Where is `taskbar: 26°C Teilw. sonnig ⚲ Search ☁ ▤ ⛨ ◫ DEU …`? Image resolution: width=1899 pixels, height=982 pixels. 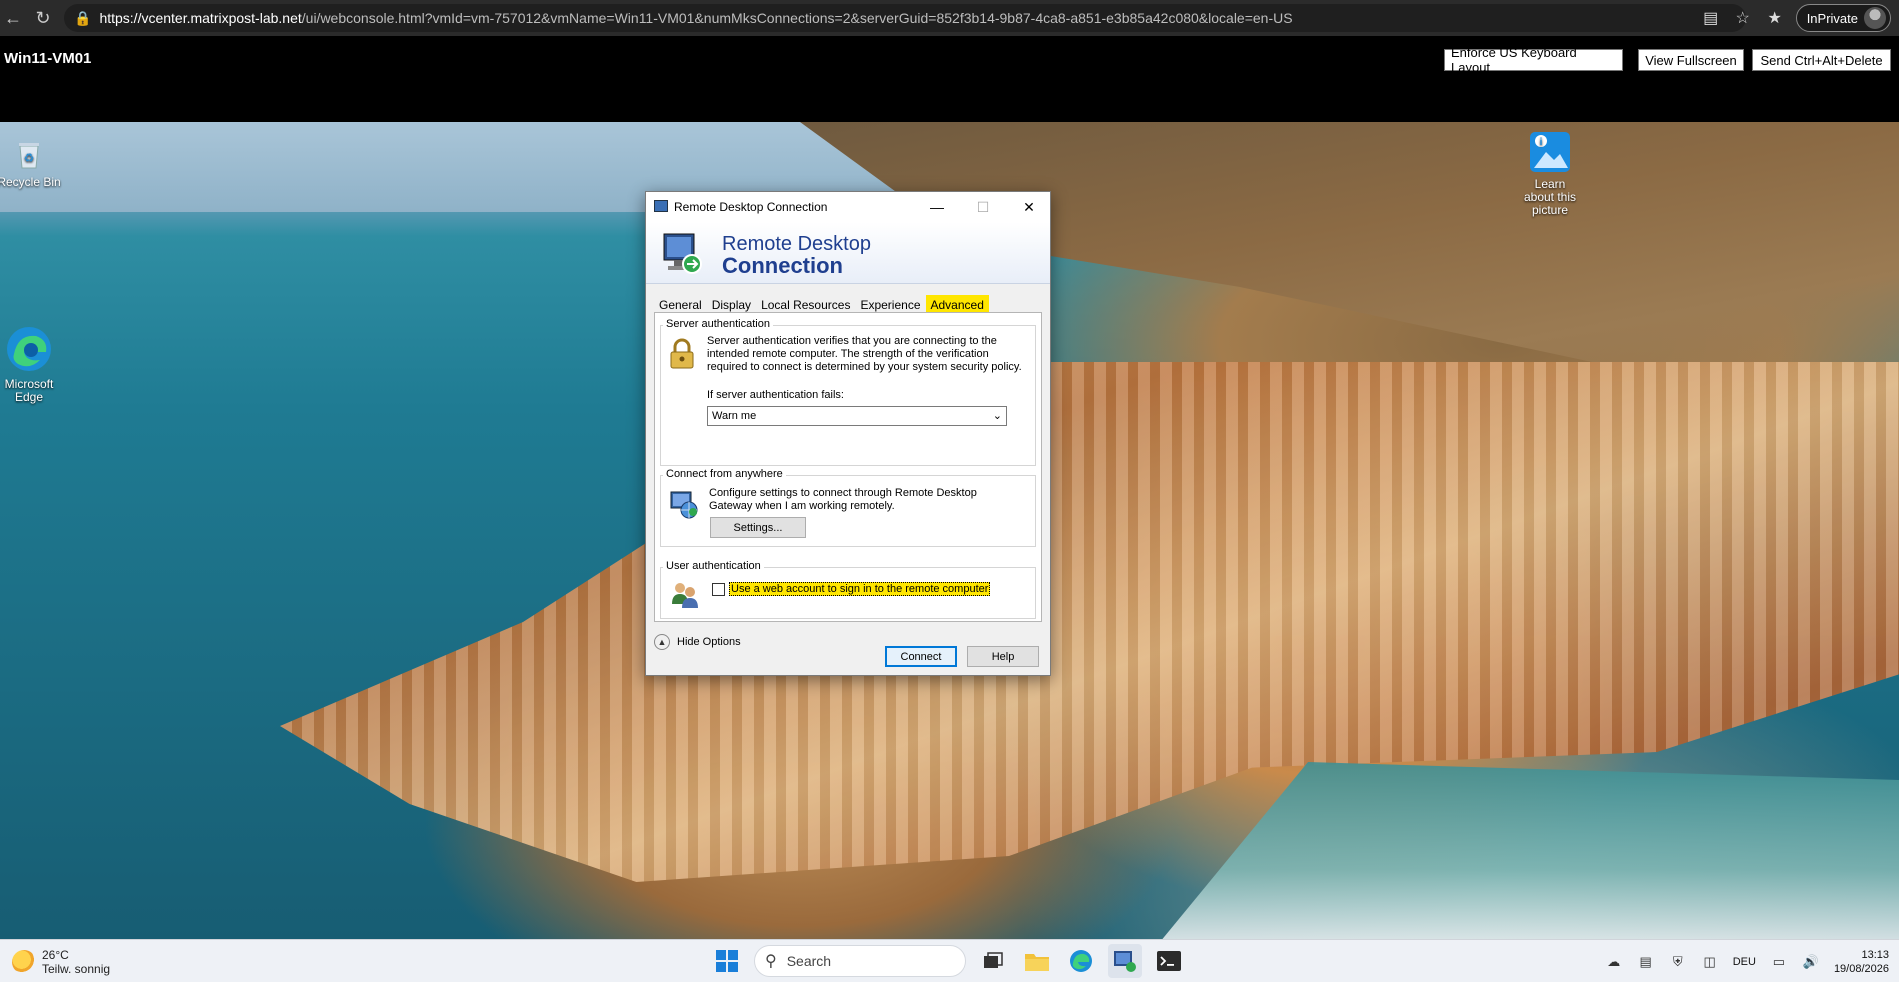
taskbar: 26°C Teilw. sonnig ⚲ Search ☁ ▤ ⛨ ◫ DEU … is located at coordinates (949, 960).